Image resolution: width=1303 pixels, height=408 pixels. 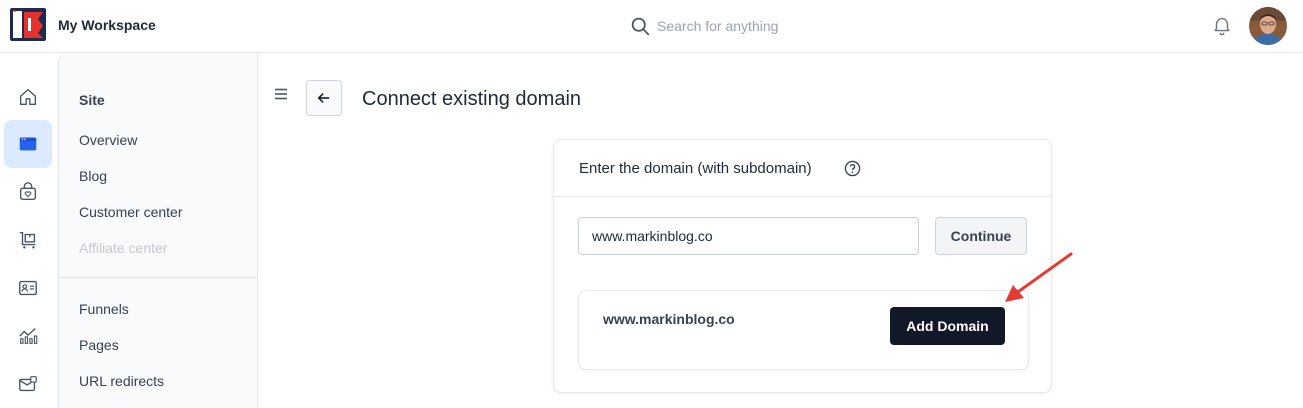 I want to click on browser-window-icon, so click(x=28, y=144).